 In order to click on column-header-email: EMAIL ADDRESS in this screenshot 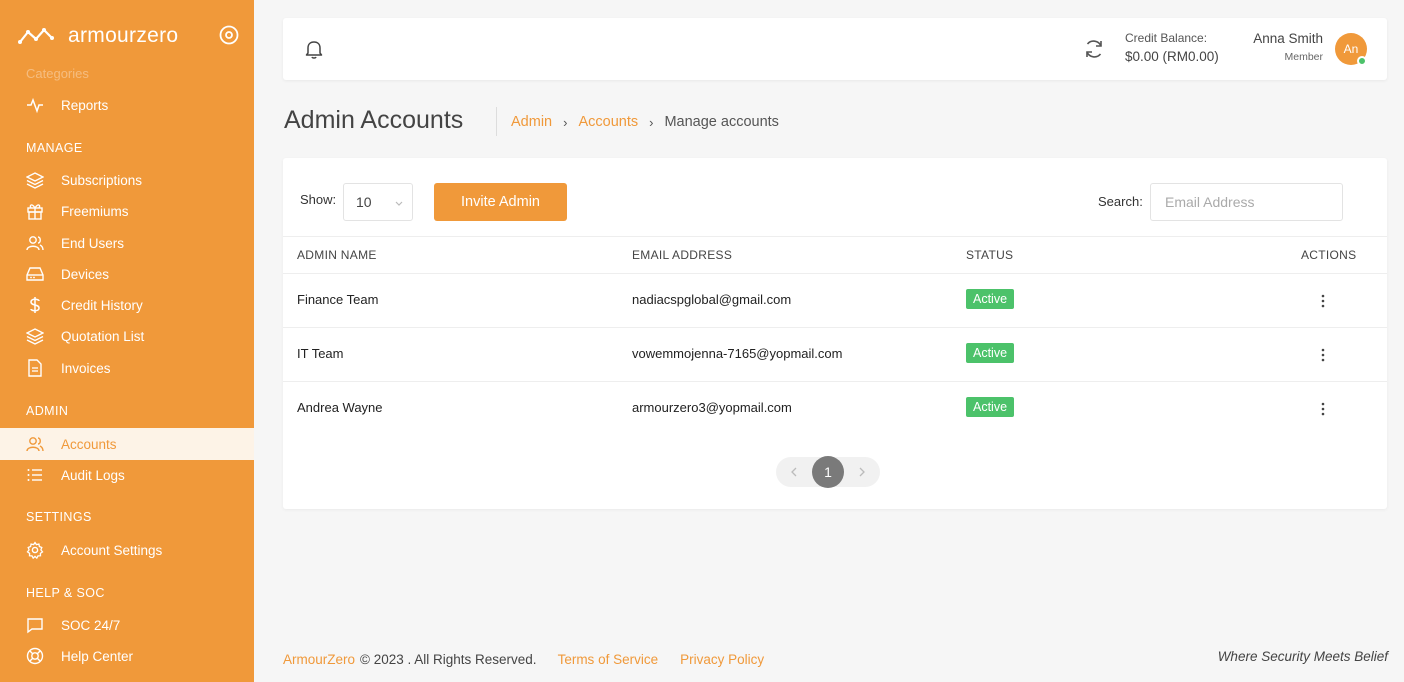, I will do `click(682, 255)`.